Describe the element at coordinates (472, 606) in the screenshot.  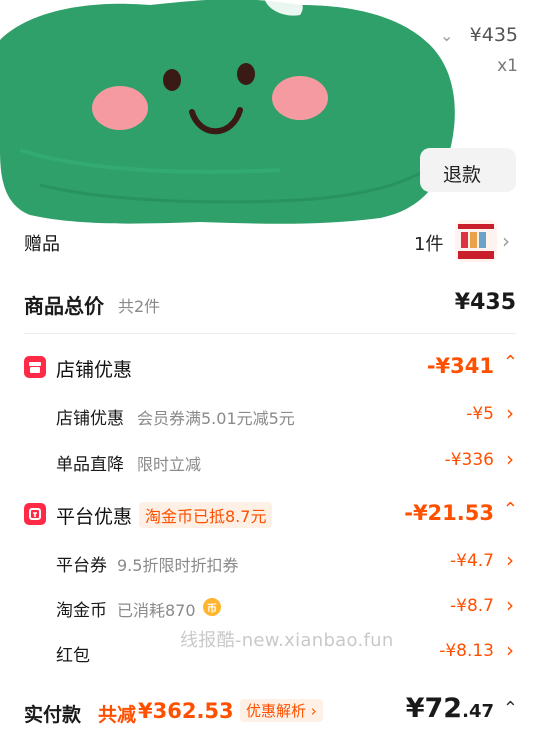
I see `platform-item-amount: -¥8.7` at that location.